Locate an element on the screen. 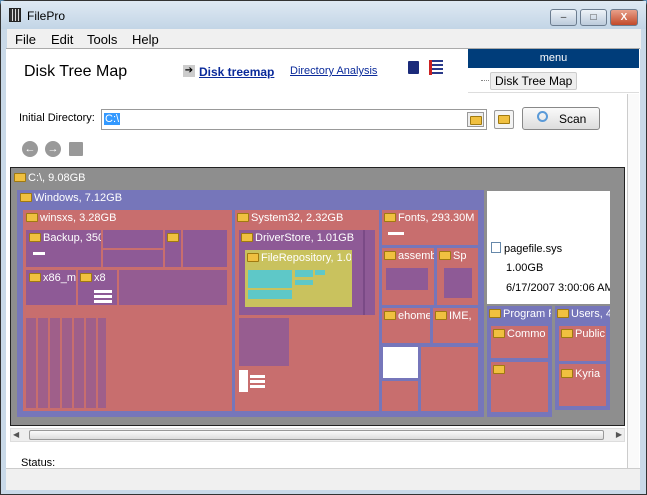 The image size is (647, 495). tm-filerepository-label: FileRepository, 1.0 is located at coordinates (299, 258).